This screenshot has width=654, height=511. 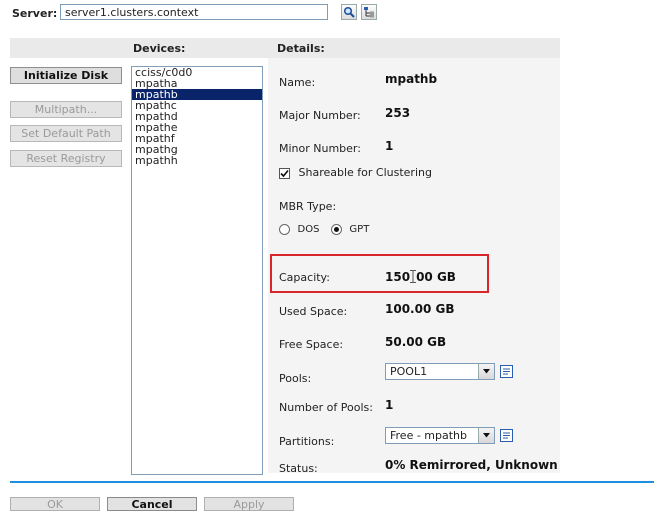 I want to click on name-label: Name:, so click(x=297, y=82).